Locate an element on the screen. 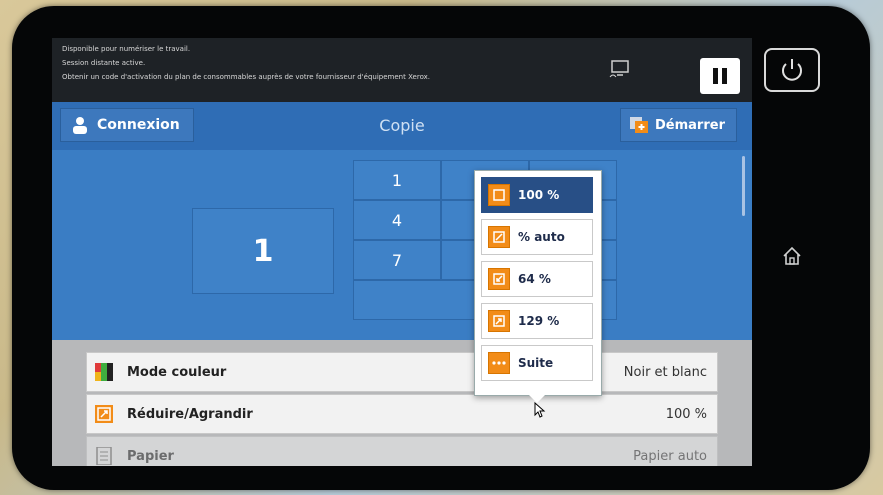 Image resolution: width=883 pixels, height=495 pixels. login-label: Connexion is located at coordinates (138, 125).